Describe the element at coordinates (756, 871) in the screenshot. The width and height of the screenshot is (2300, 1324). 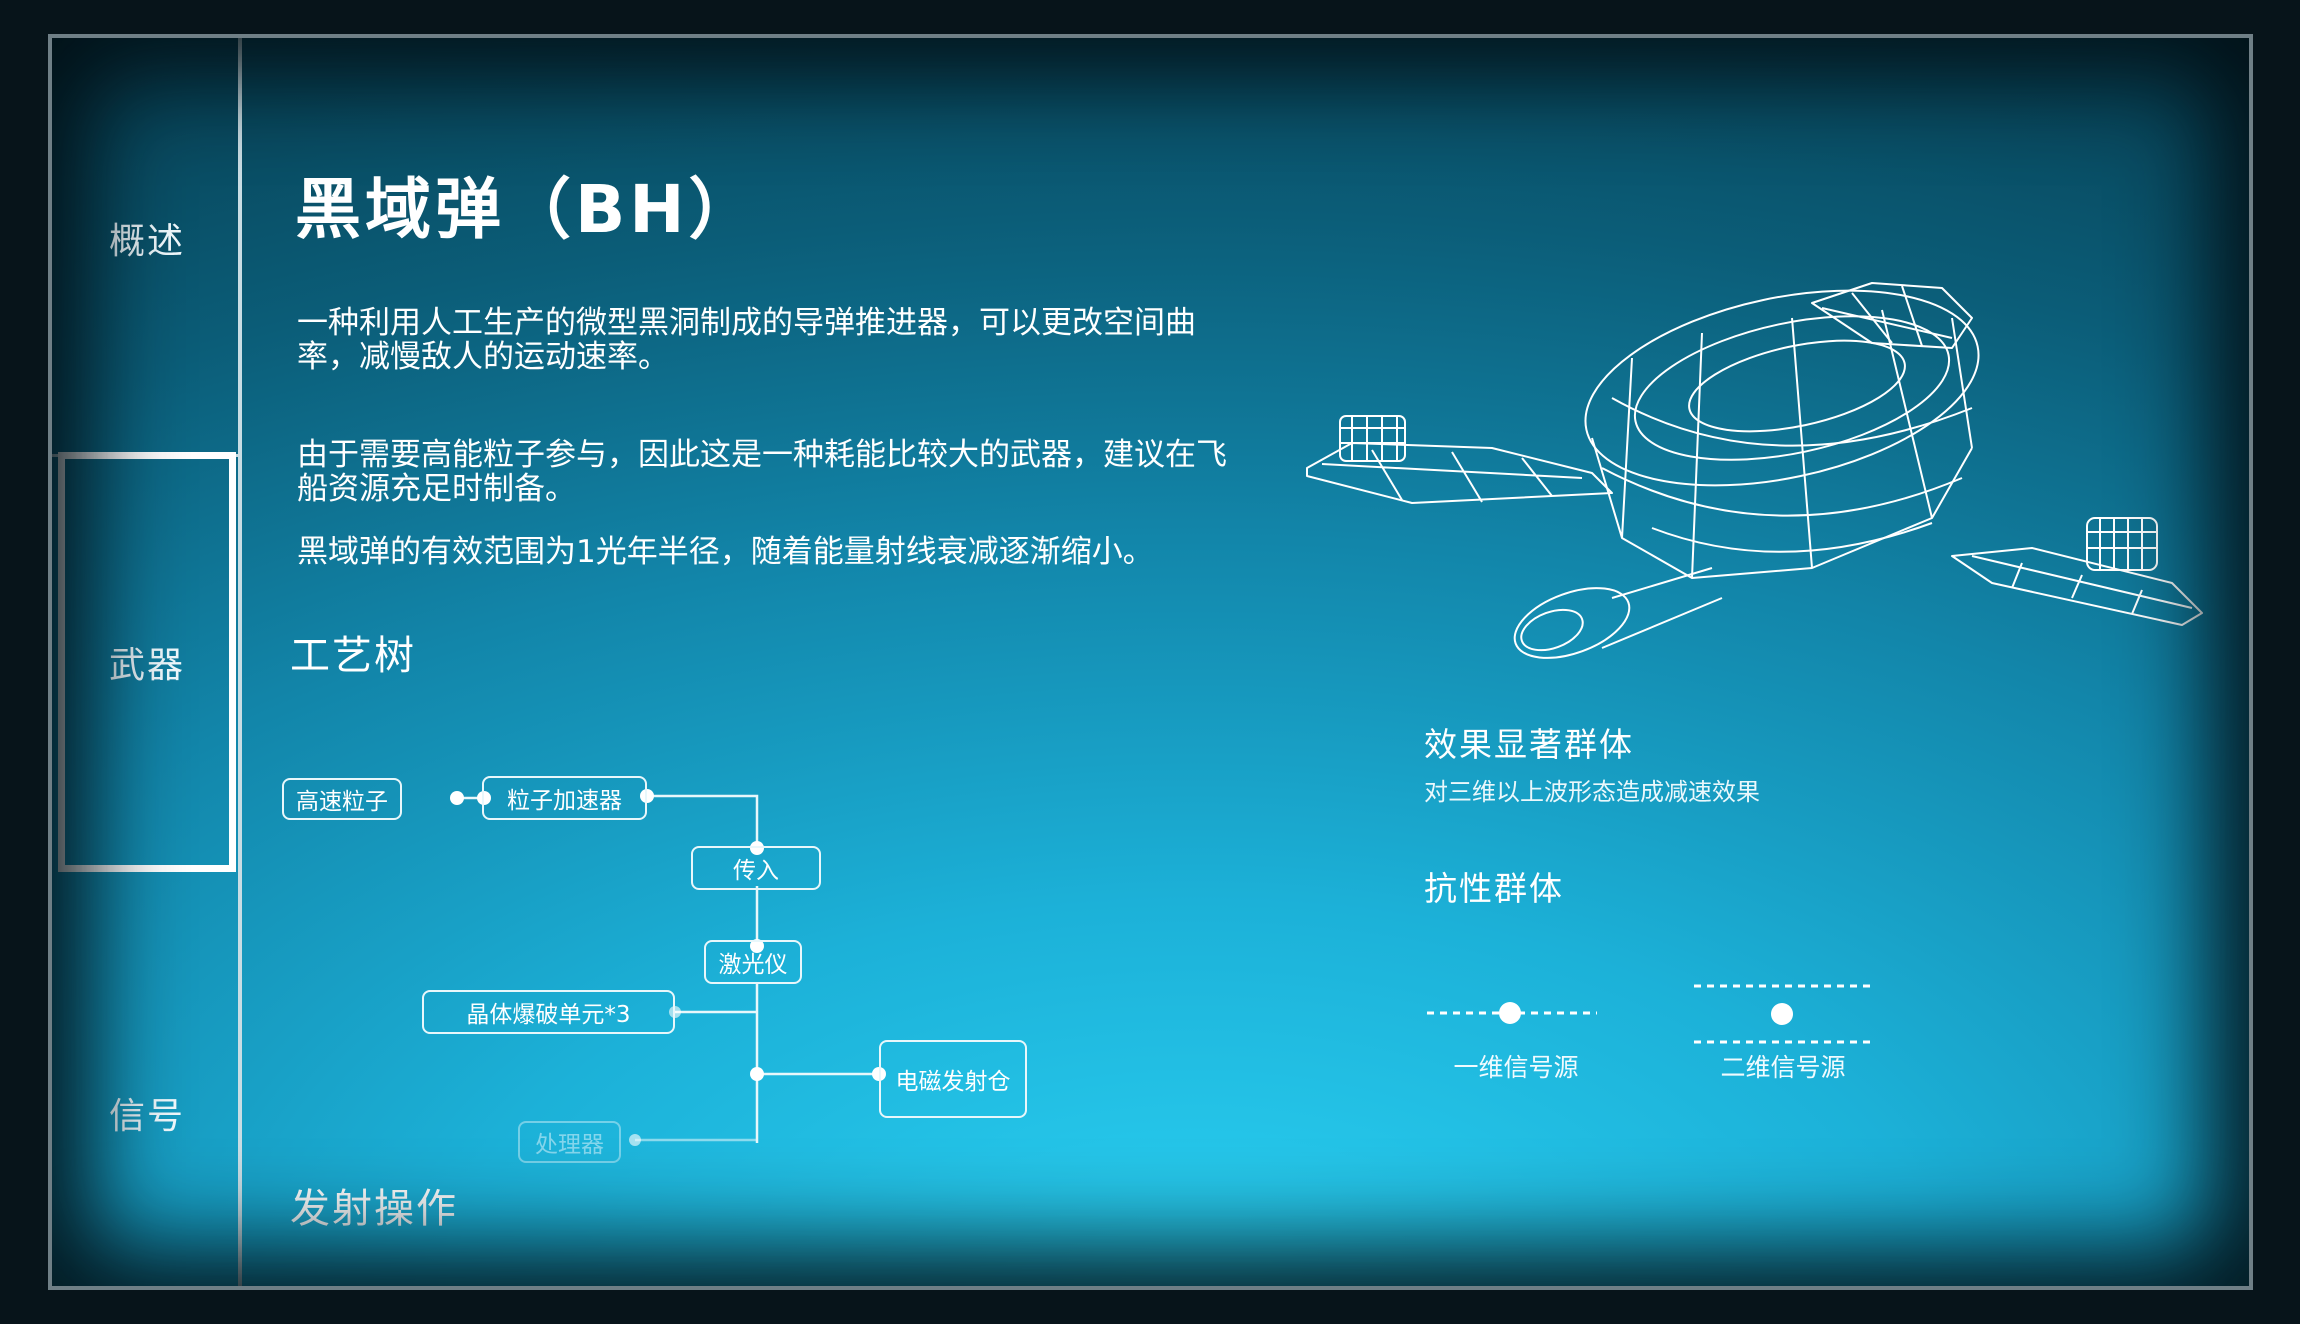
I see `craft-node-label: 传入` at that location.